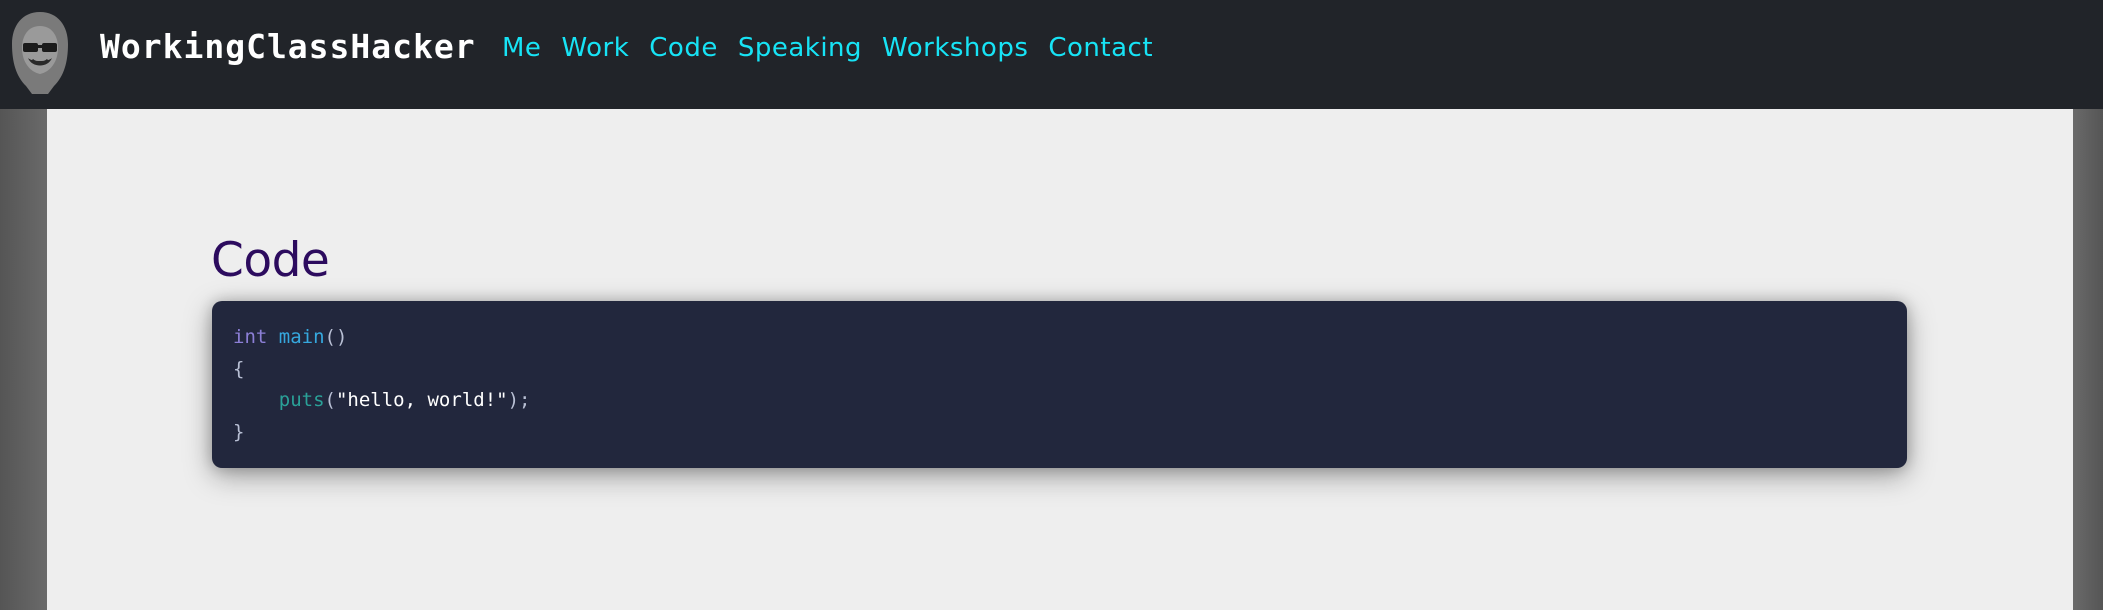 This screenshot has height=610, width=2103. Describe the element at coordinates (1059, 338) in the screenshot. I see `code-line: int main()` at that location.